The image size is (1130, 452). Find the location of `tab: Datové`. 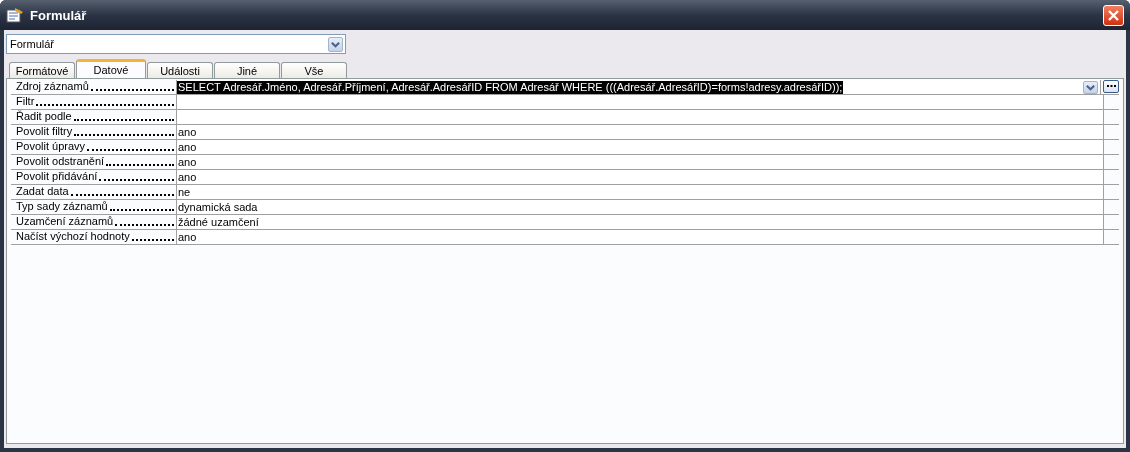

tab: Datové is located at coordinates (111, 68).